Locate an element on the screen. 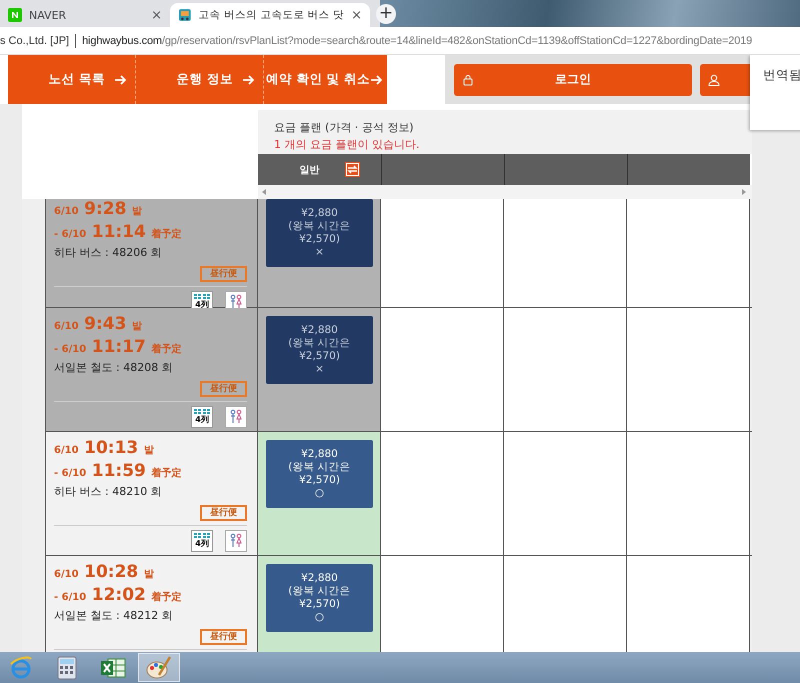  arrival-time: - 6/10 11:17 着予定 is located at coordinates (118, 348).